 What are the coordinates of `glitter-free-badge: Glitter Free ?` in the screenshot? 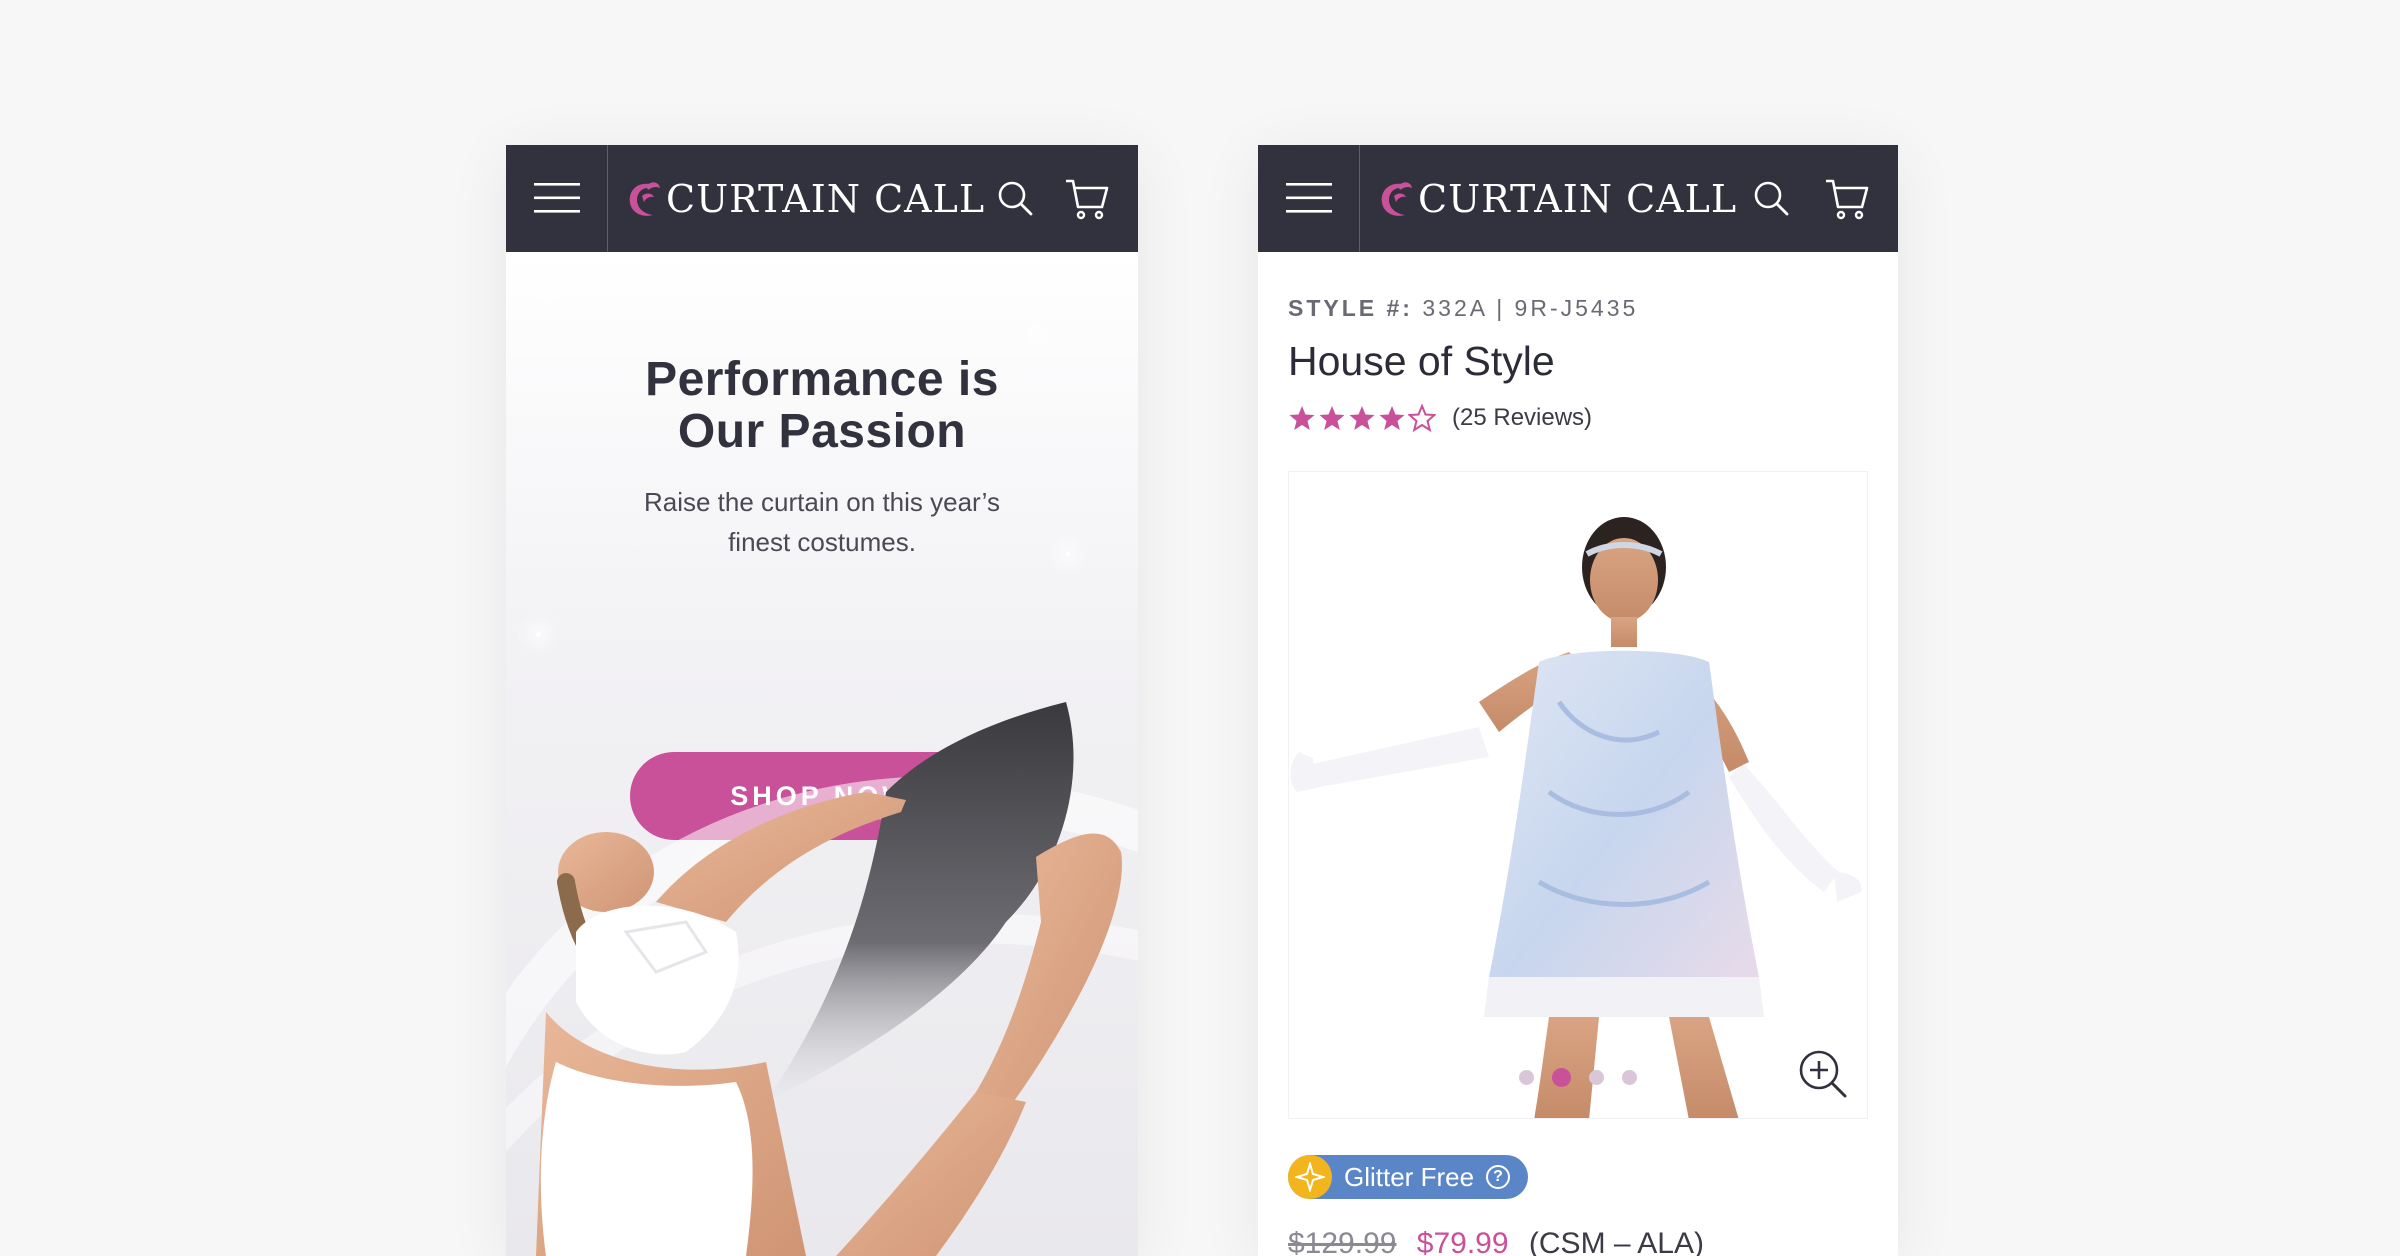 It's located at (1408, 1177).